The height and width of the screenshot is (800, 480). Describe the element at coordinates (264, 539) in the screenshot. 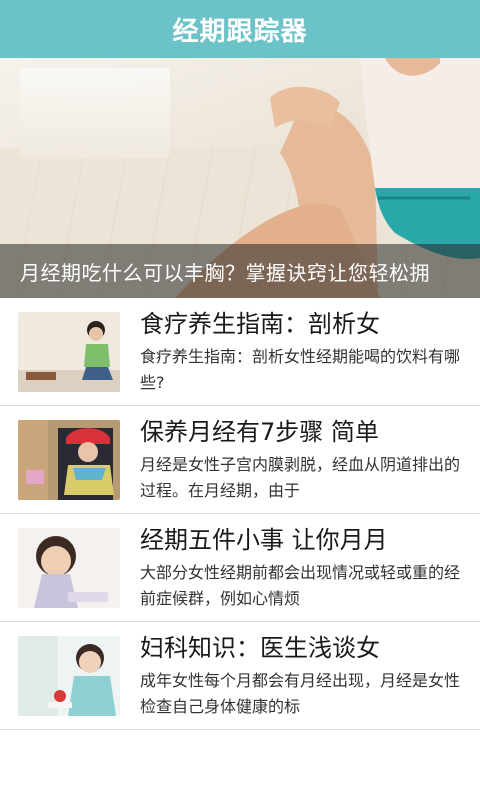

I see `article-headline: 经期五件小事 让你月月` at that location.